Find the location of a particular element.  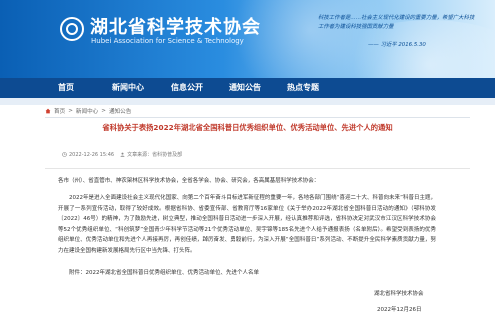

site-logo-icon is located at coordinates (72, 29).